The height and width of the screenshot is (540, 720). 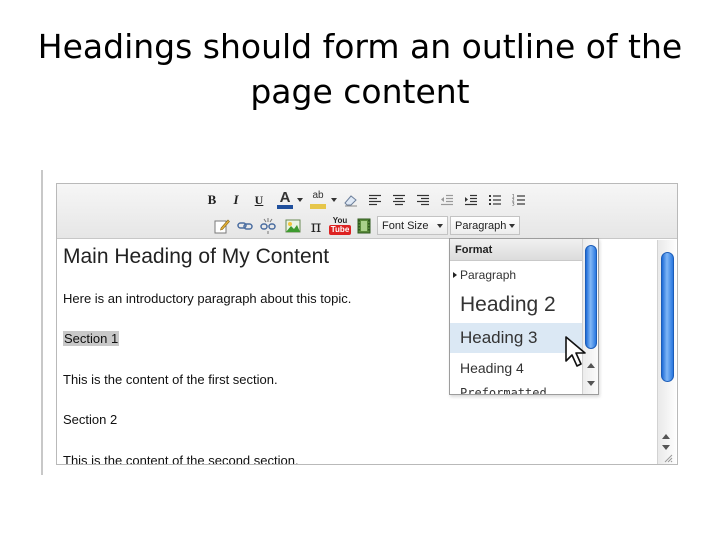 I want to click on format-menu-scrollbar, so click(x=590, y=316).